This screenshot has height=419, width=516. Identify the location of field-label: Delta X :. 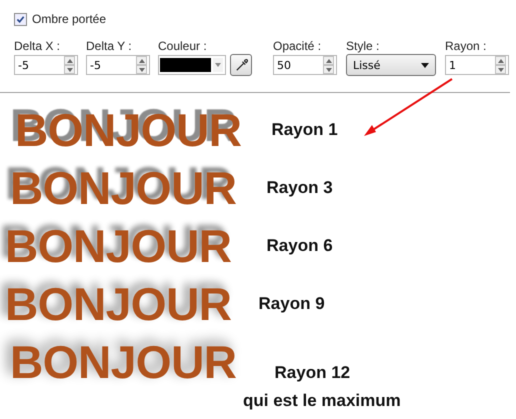
(38, 46).